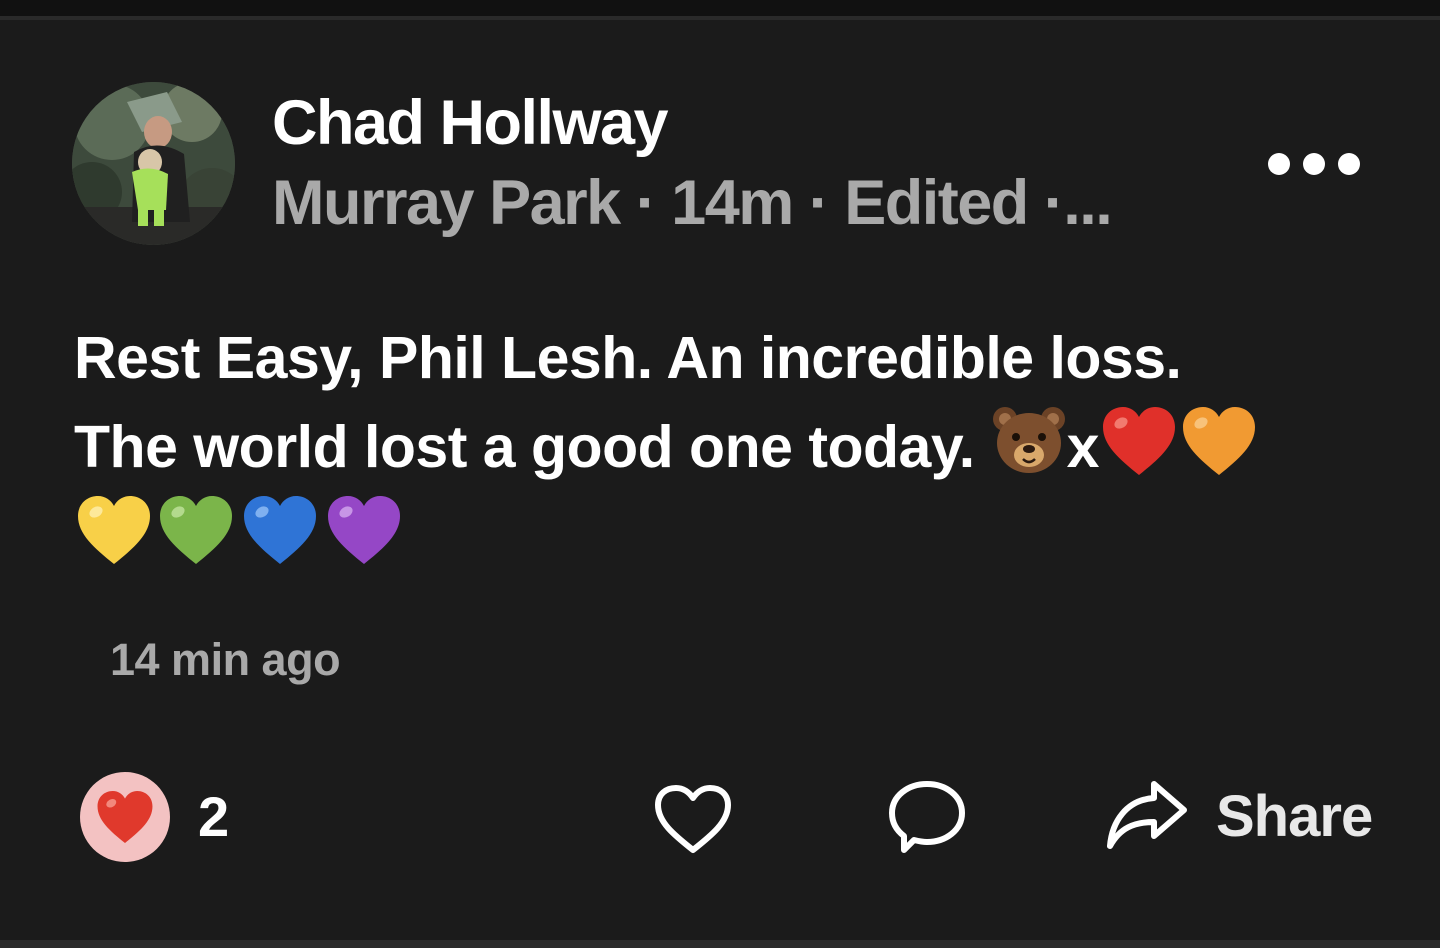 The image size is (1440, 948). I want to click on share-arrow-icon, so click(1147, 815).